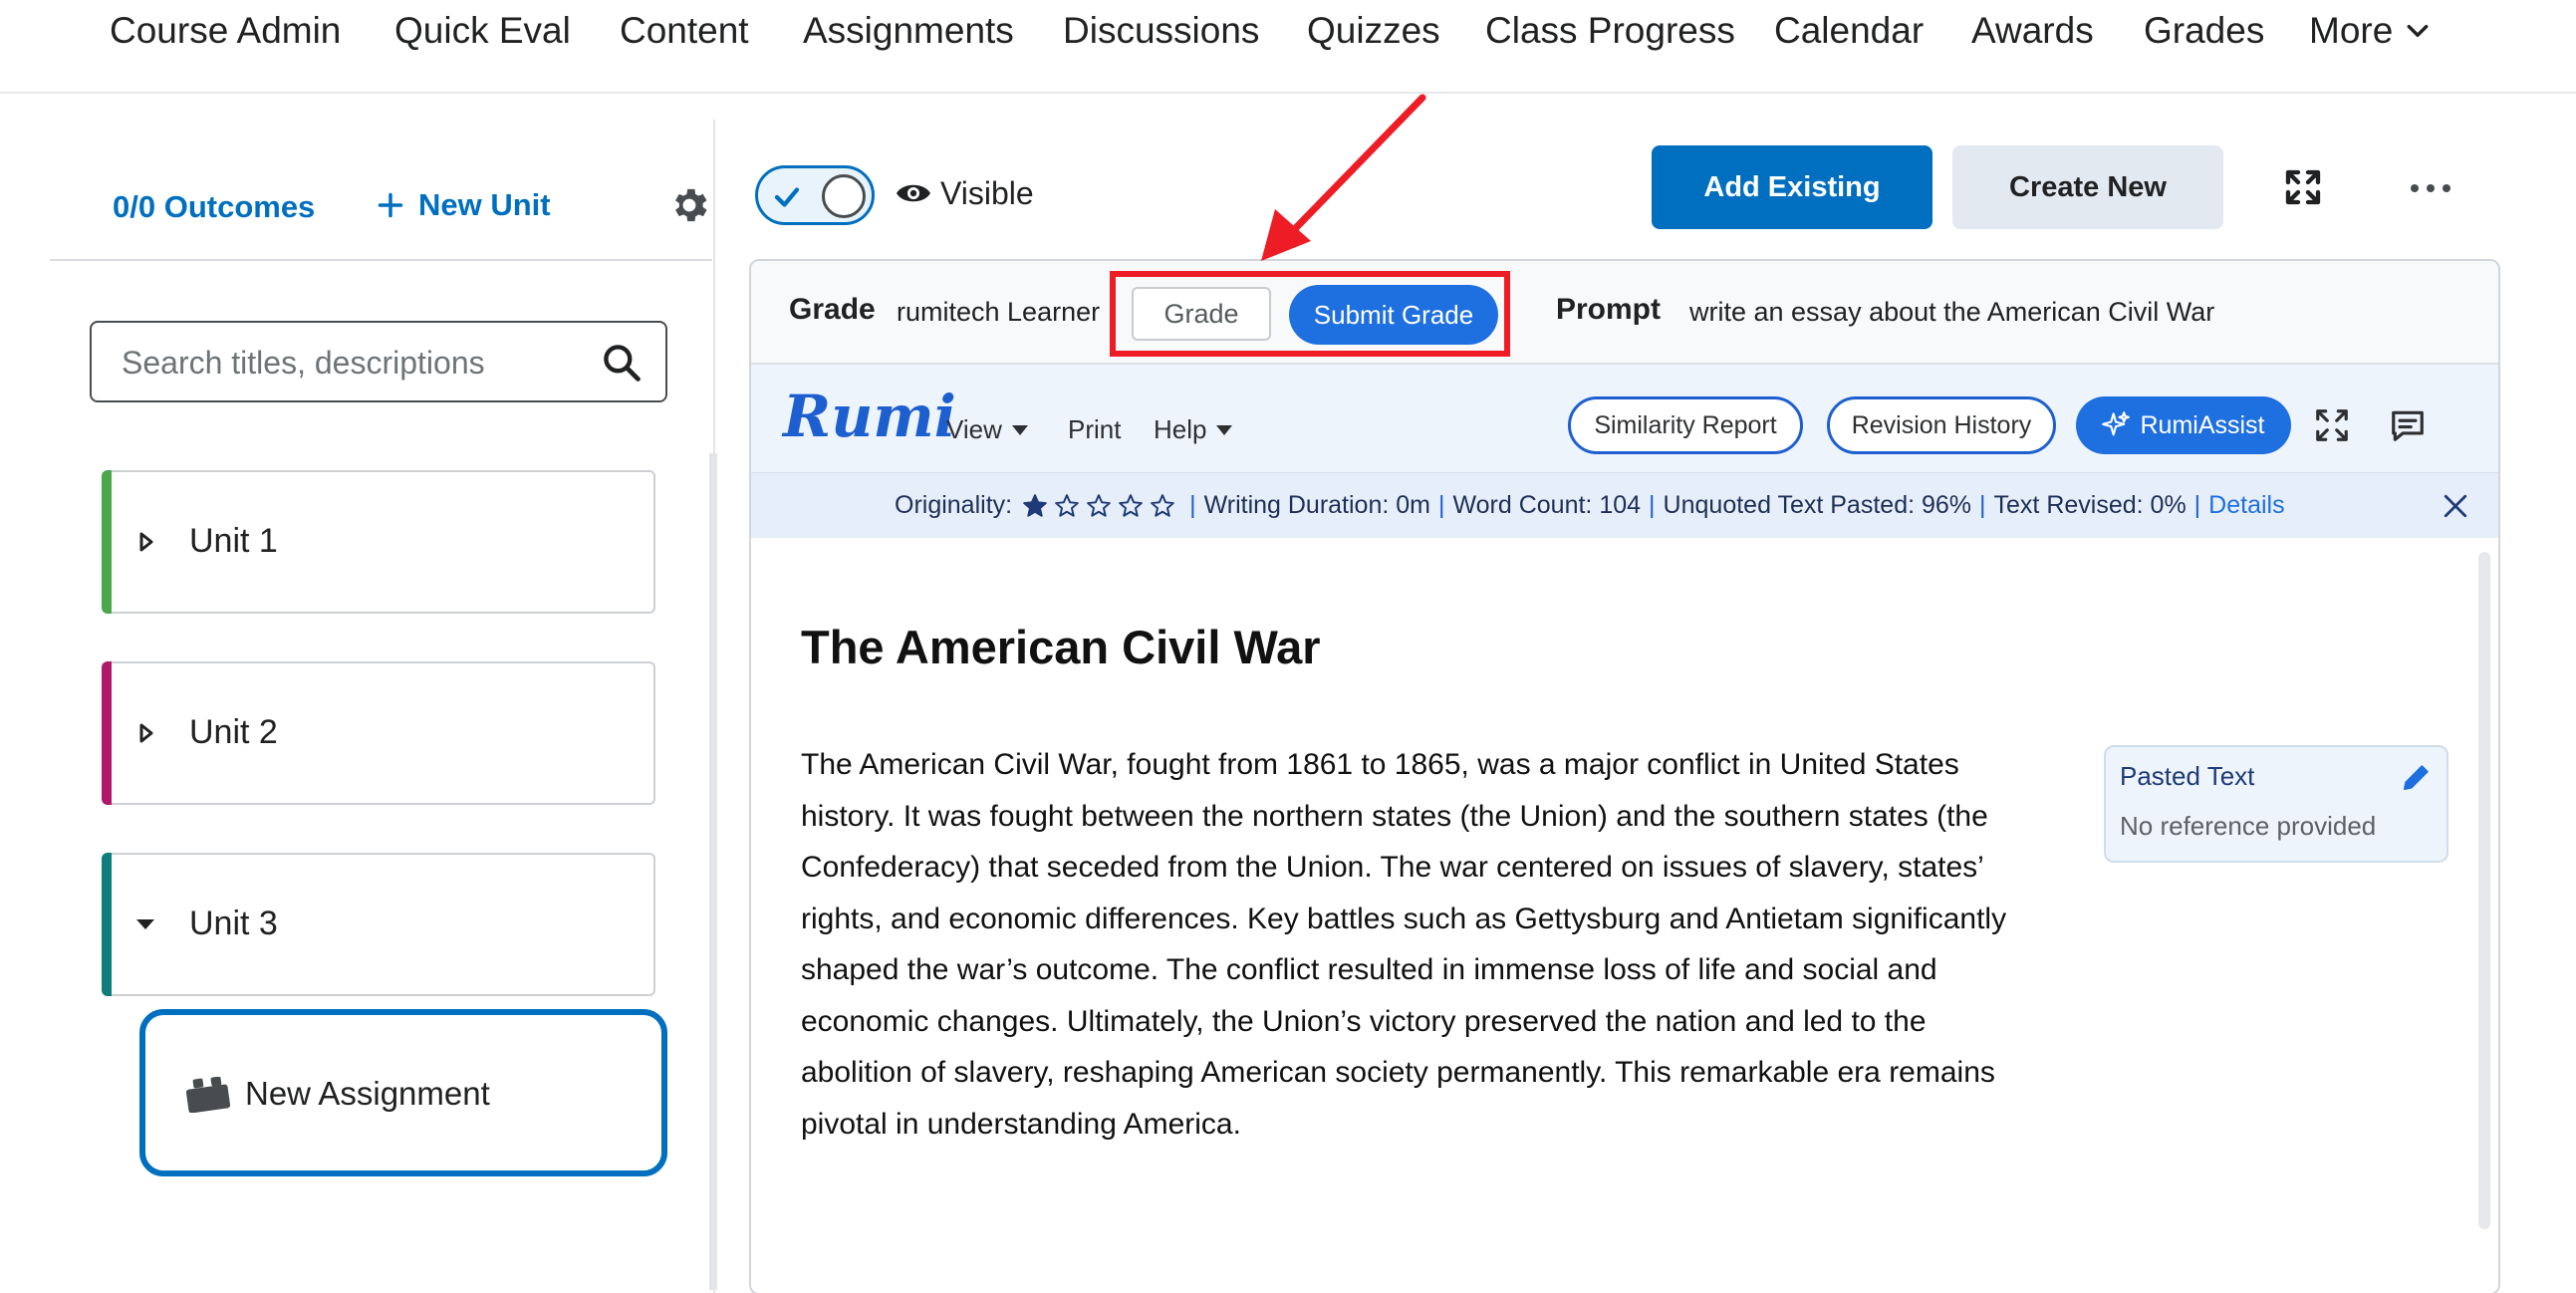  Describe the element at coordinates (2032, 31) in the screenshot. I see `nav-awards: Awards` at that location.